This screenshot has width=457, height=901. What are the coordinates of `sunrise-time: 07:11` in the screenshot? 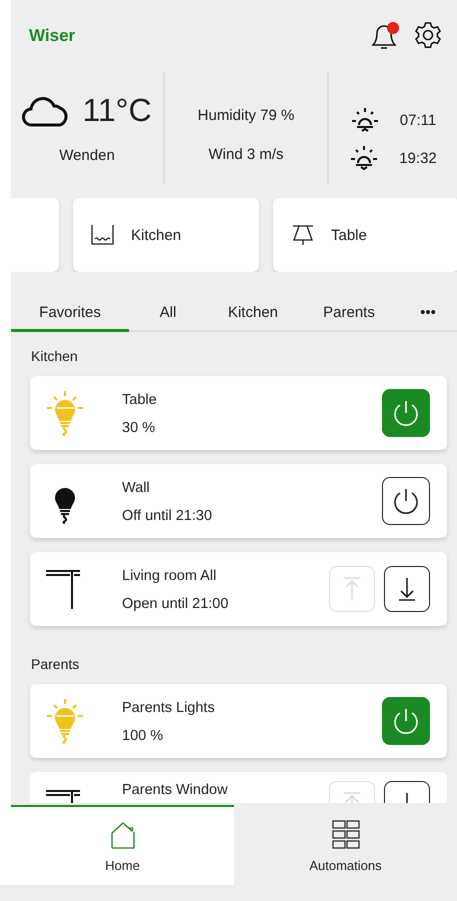 It's located at (418, 120).